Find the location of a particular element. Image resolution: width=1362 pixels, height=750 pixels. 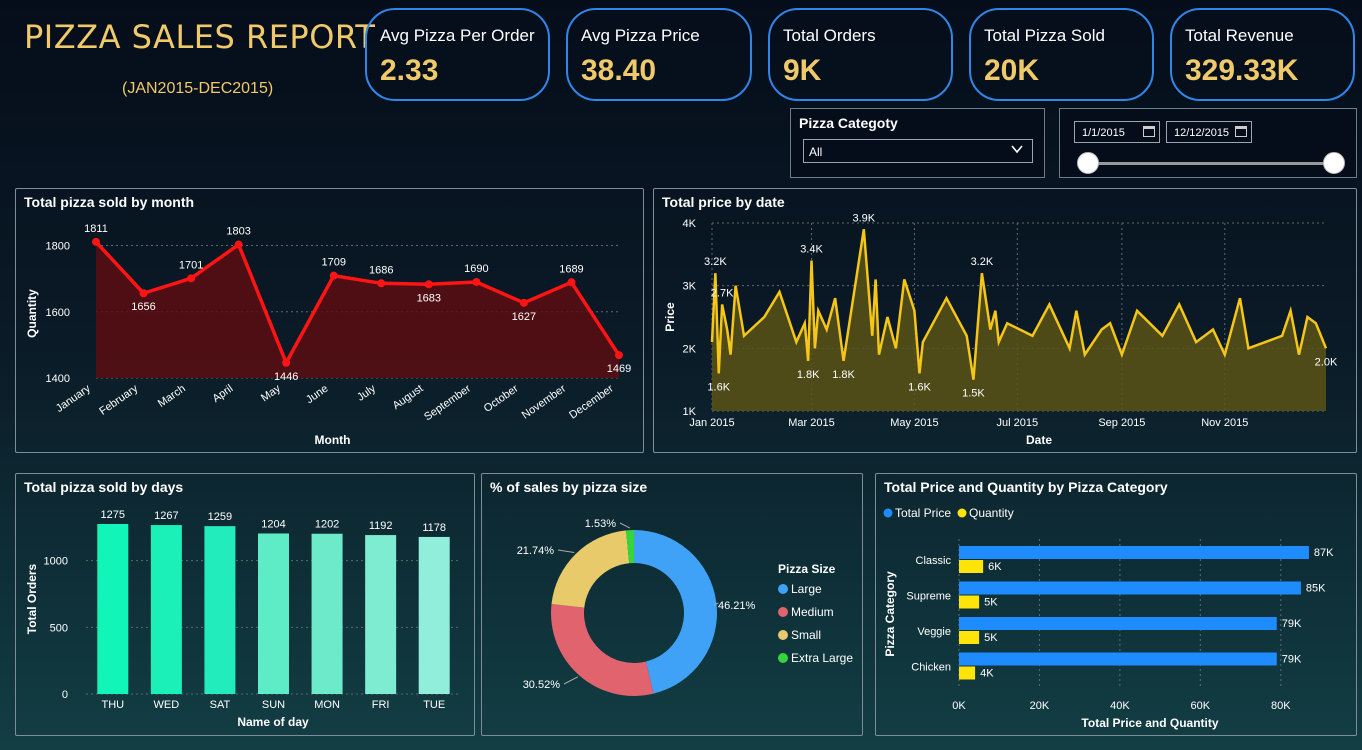

x-tick-label: MON is located at coordinates (327, 705).